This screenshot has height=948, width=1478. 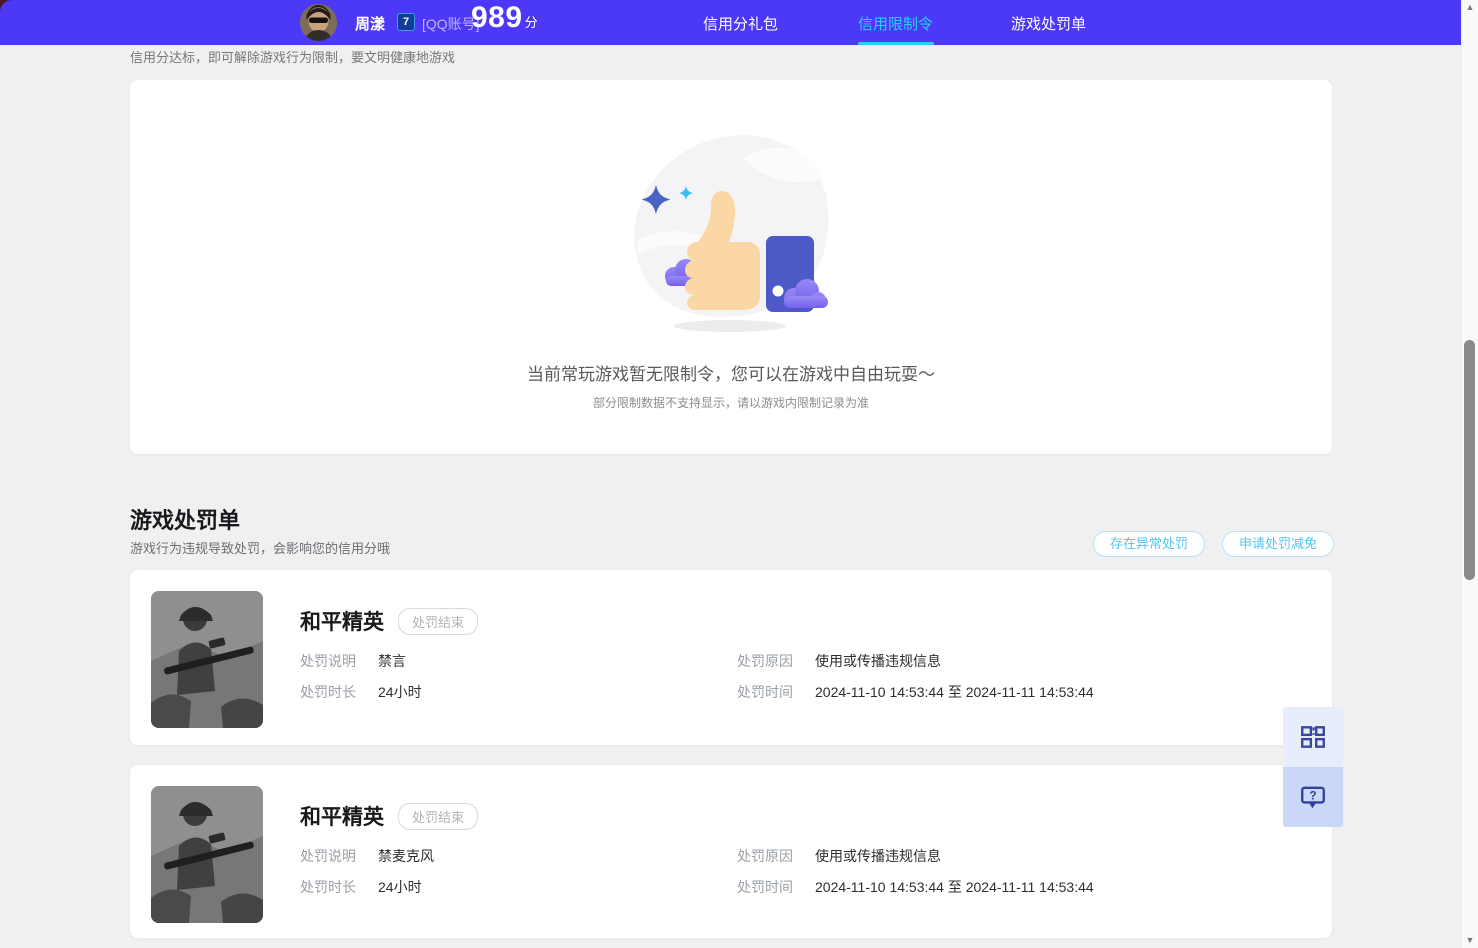 I want to click on username: 周漾, so click(x=370, y=24).